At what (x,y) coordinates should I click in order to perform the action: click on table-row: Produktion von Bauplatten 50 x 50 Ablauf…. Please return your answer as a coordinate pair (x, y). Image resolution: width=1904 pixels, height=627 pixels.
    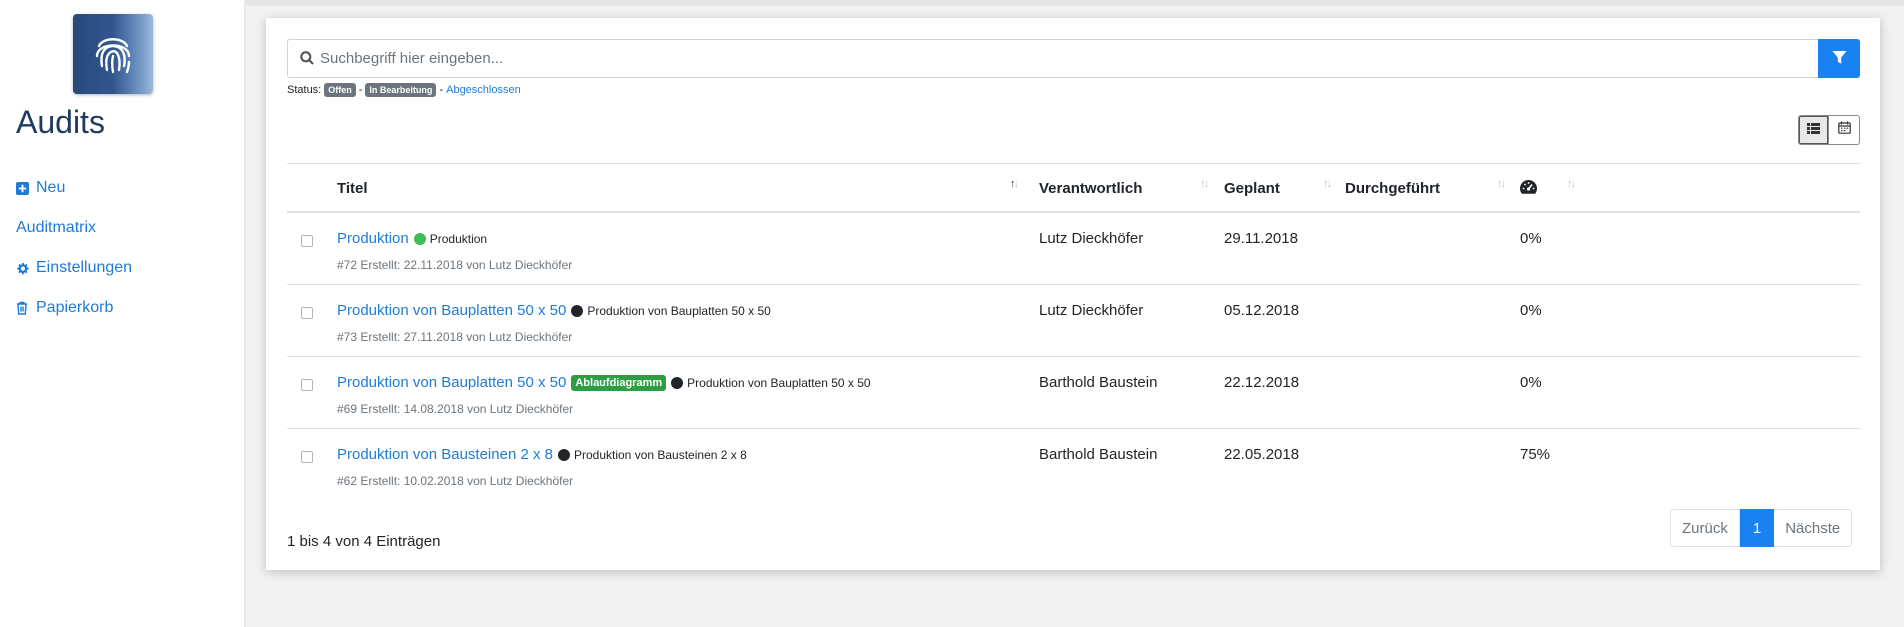
    Looking at the image, I should click on (1073, 393).